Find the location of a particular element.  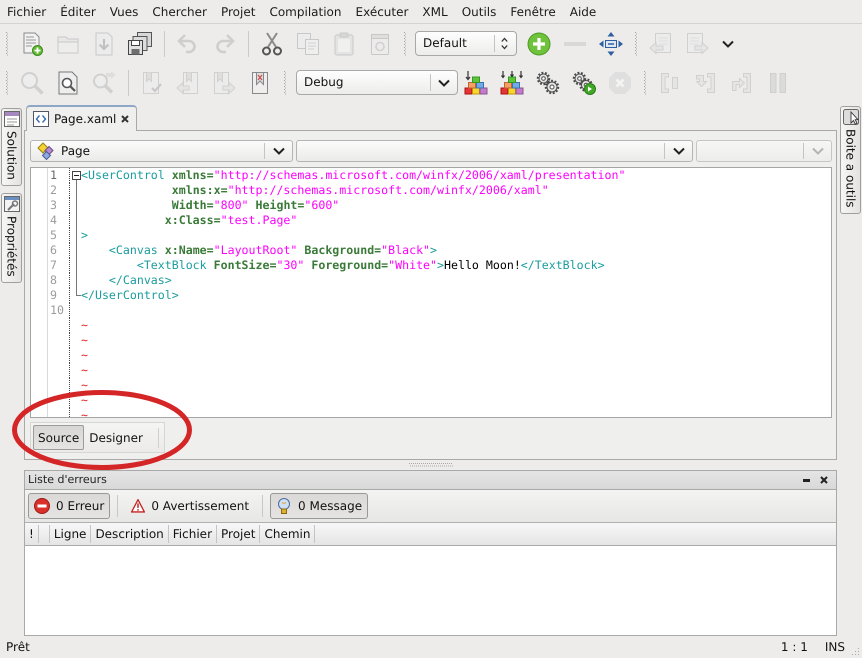

code-line: x:Class="test.Page" is located at coordinates (231, 220).